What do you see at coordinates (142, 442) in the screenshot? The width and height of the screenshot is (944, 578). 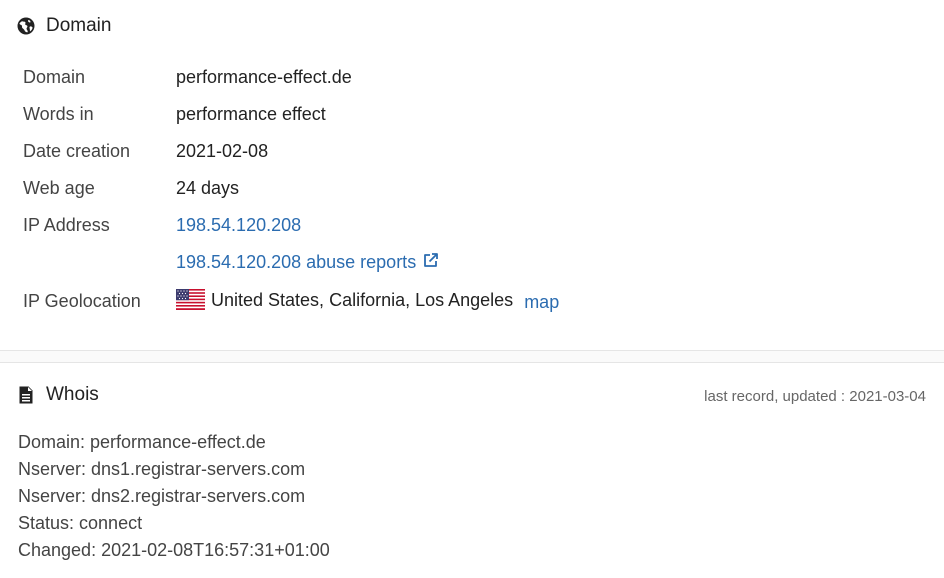 I see `whois-line: Domain: performance-effect.de` at bounding box center [142, 442].